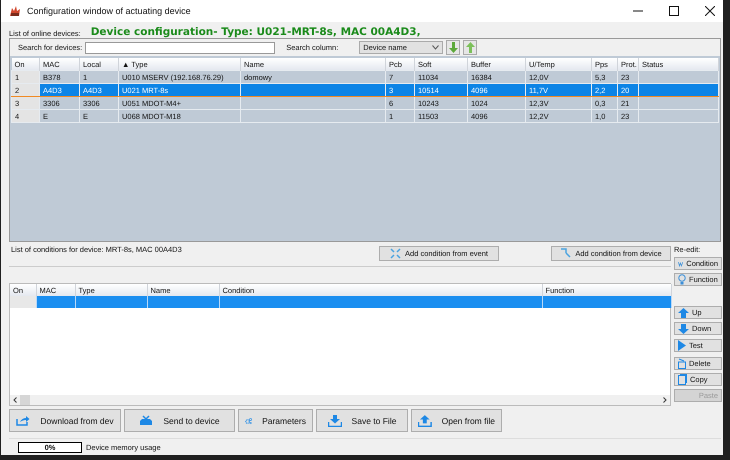 The width and height of the screenshot is (730, 460). I want to click on scroll-left-icon, so click(15, 400).